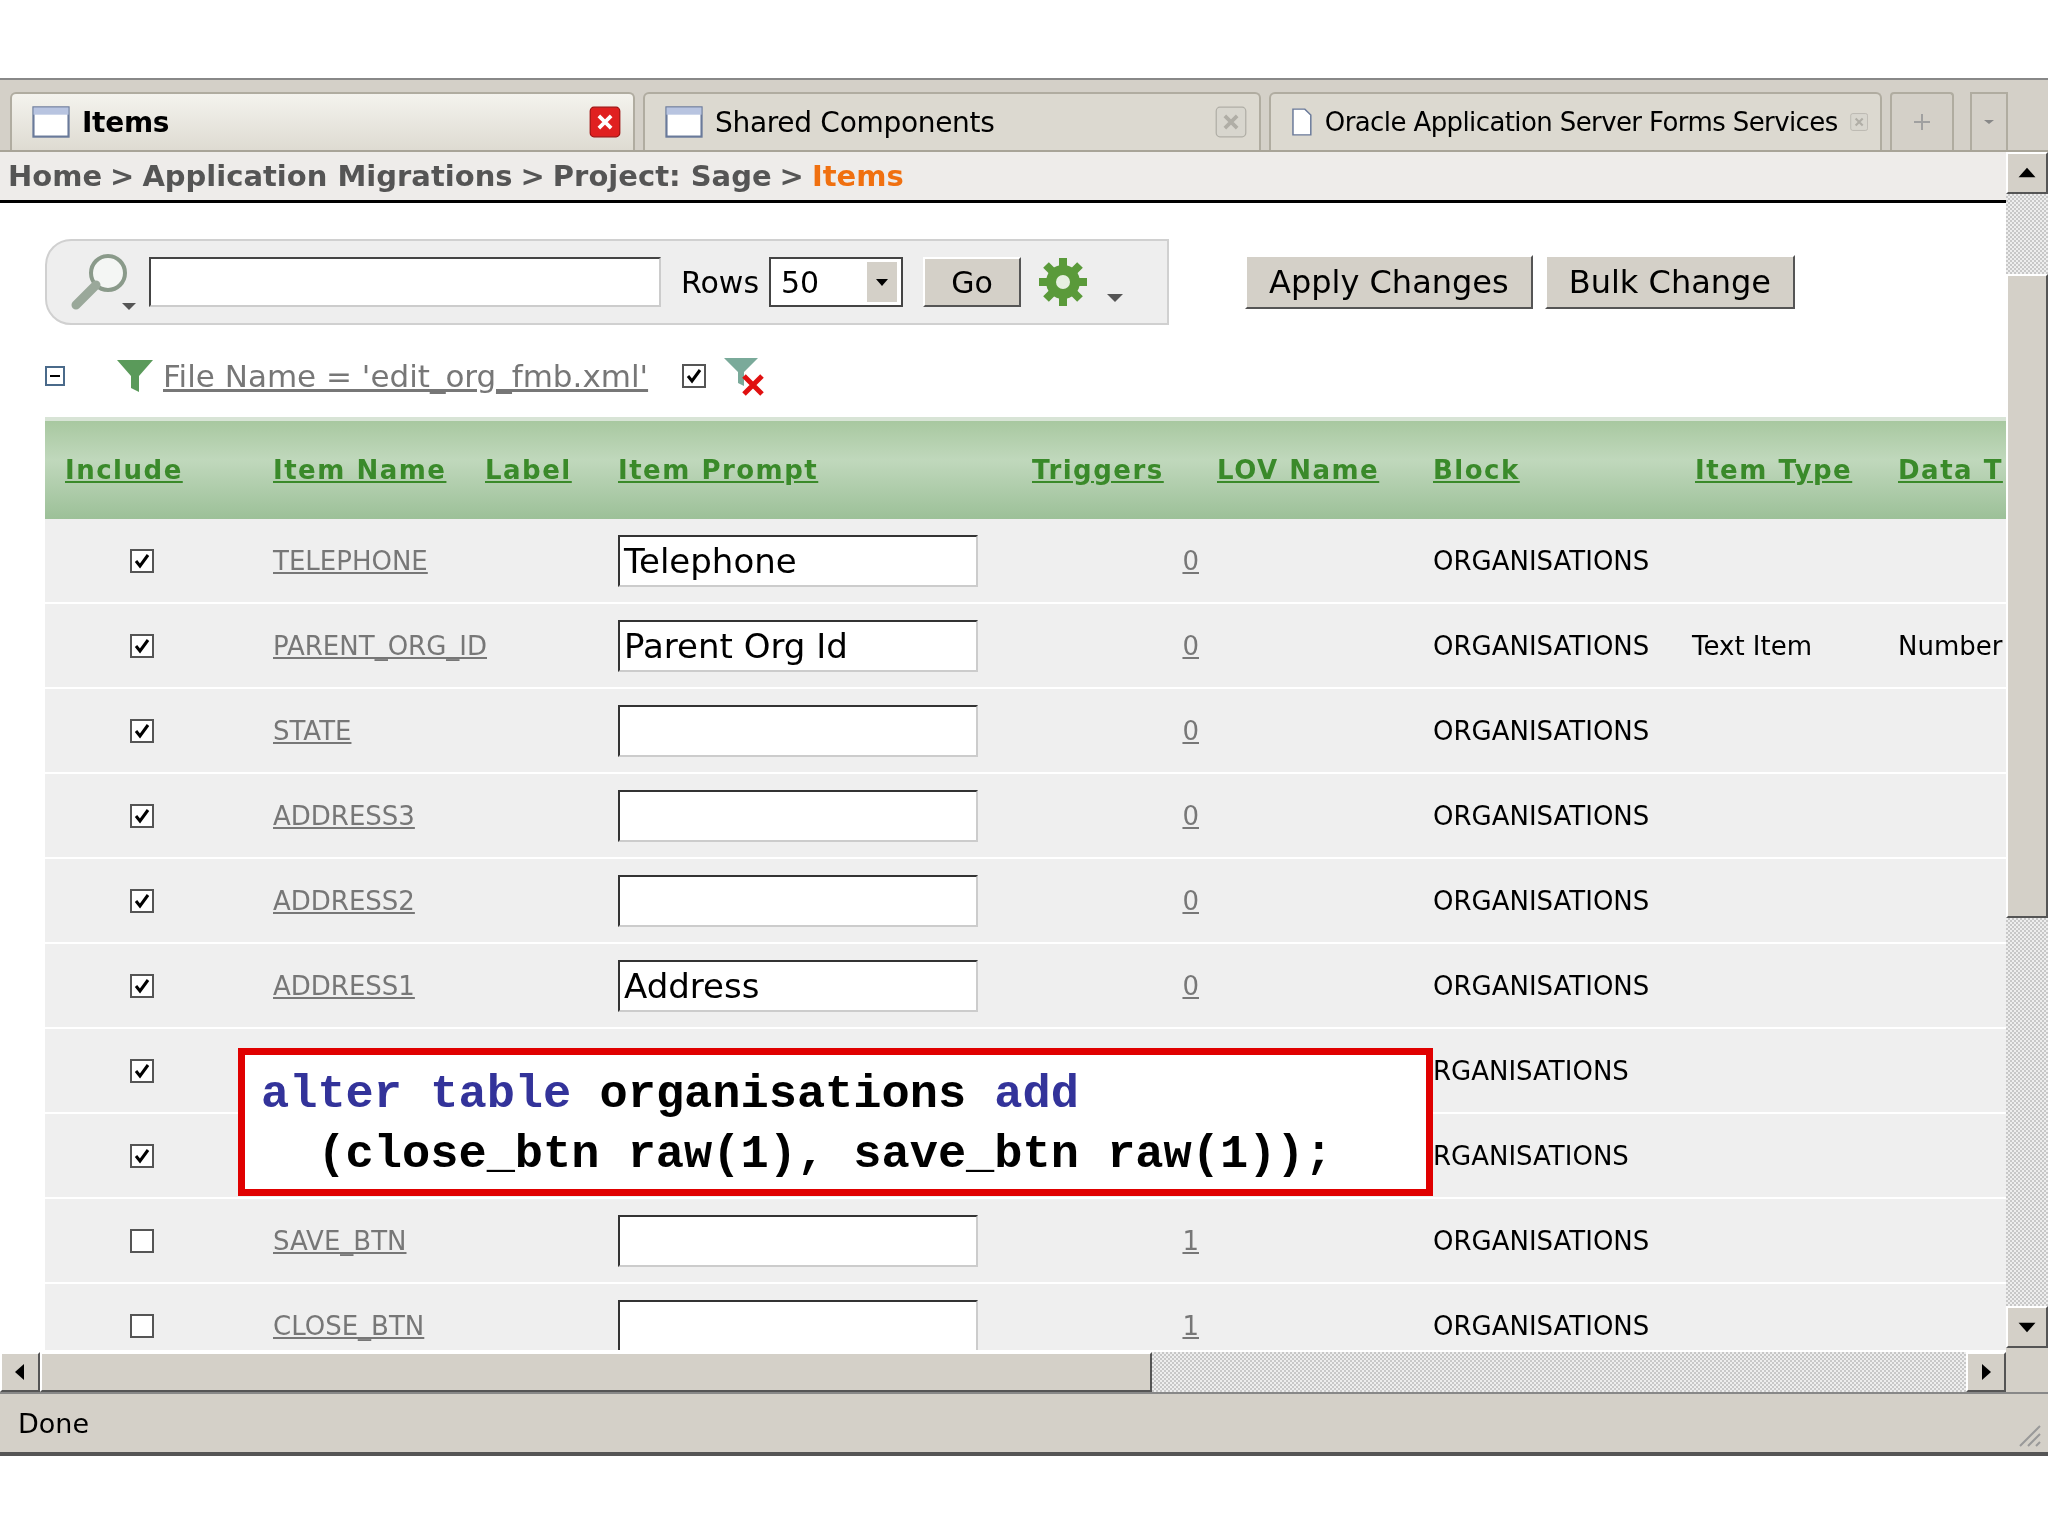 This screenshot has width=2048, height=1536. I want to click on browser-tab: Oracle Application Server Forms Services, so click(1575, 121).